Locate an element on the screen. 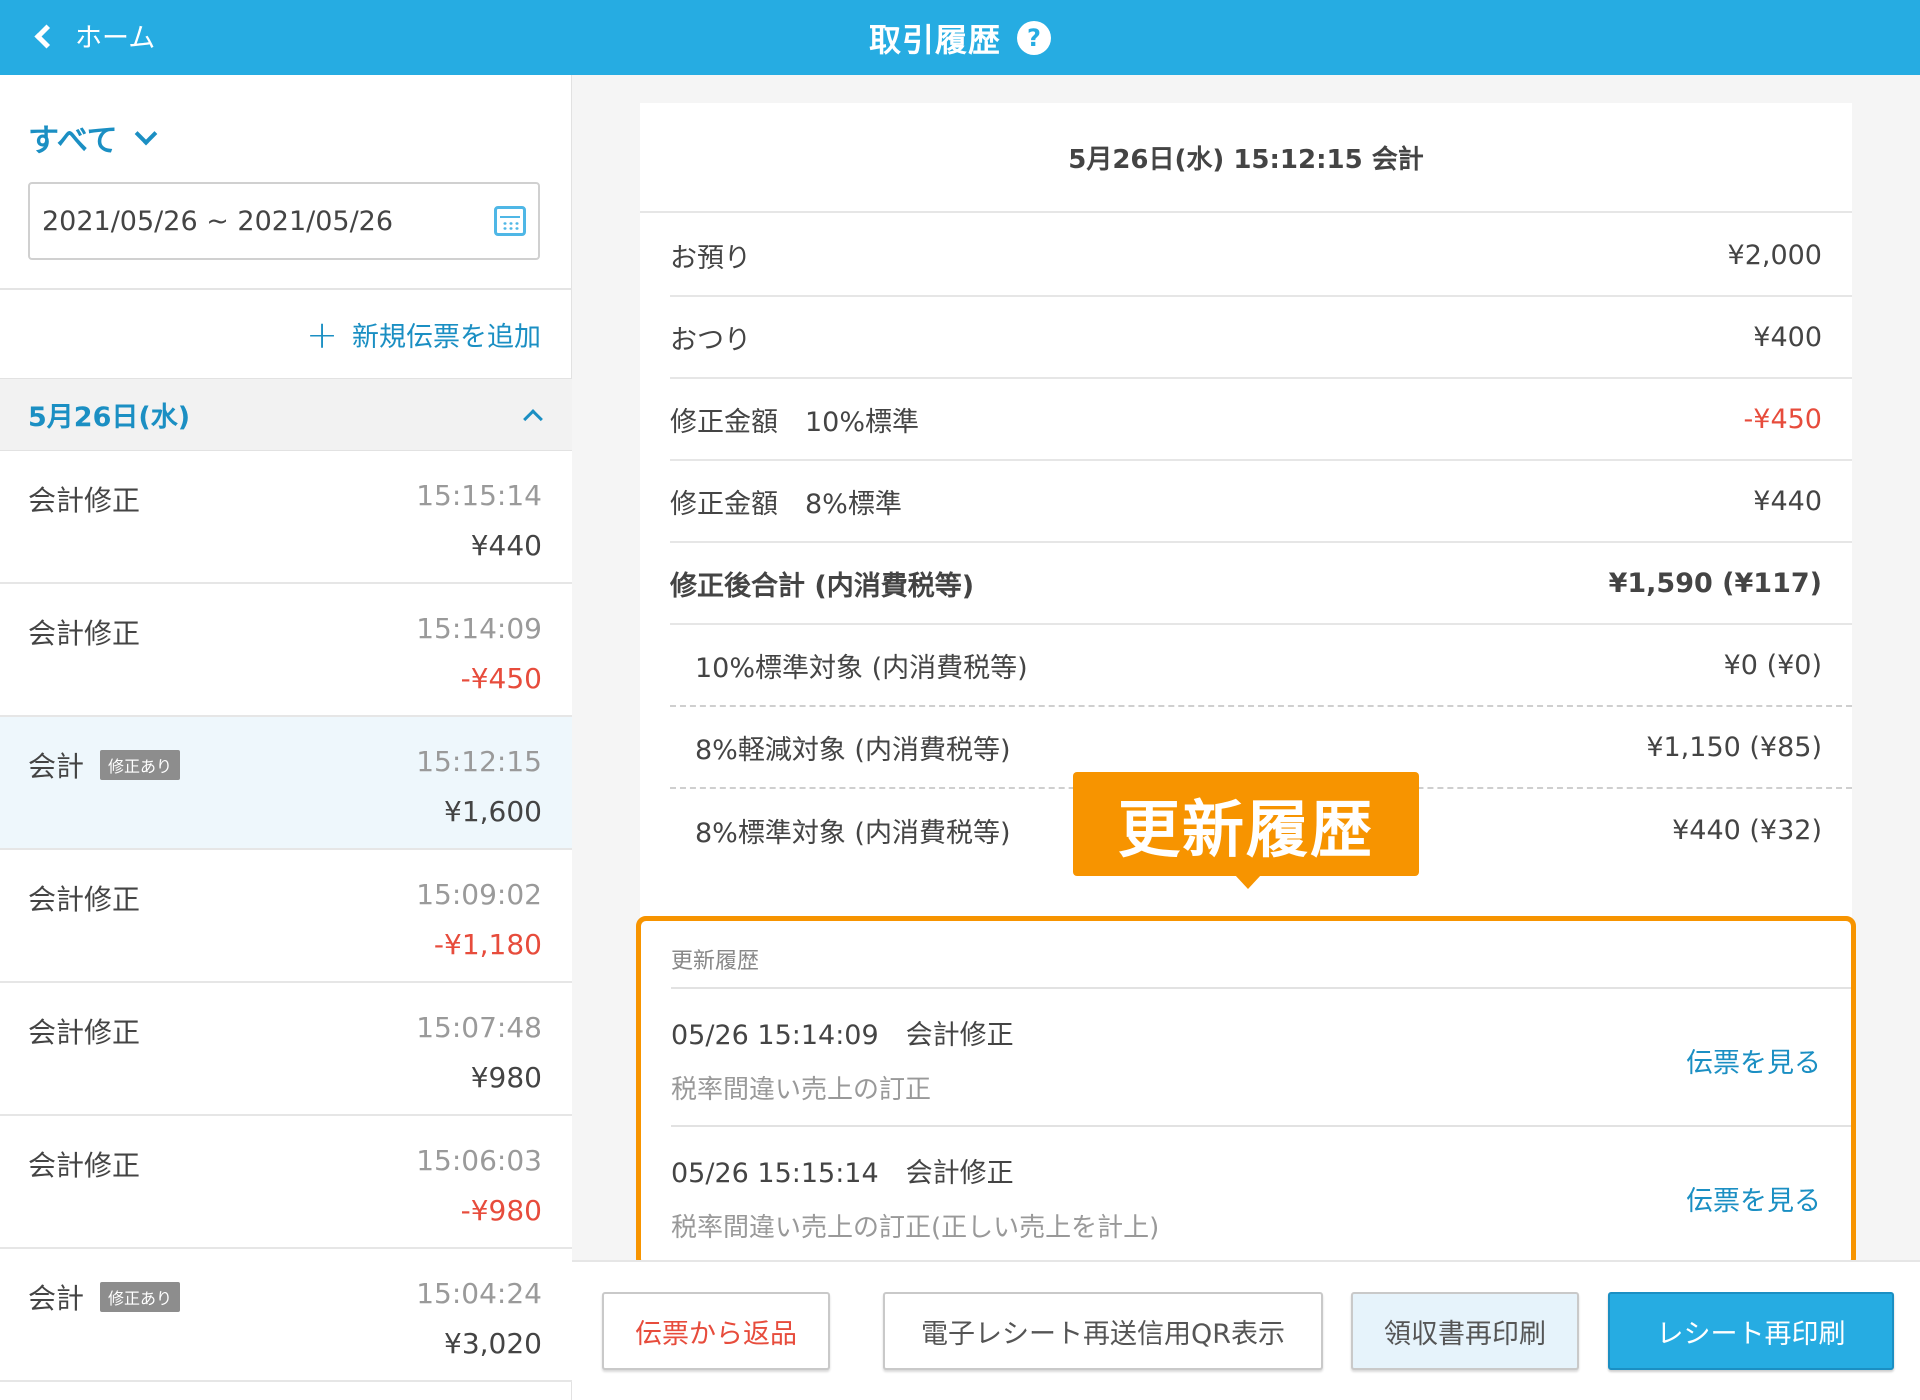 The width and height of the screenshot is (1920, 1400). transaction-amount: ¥440 is located at coordinates (506, 545).